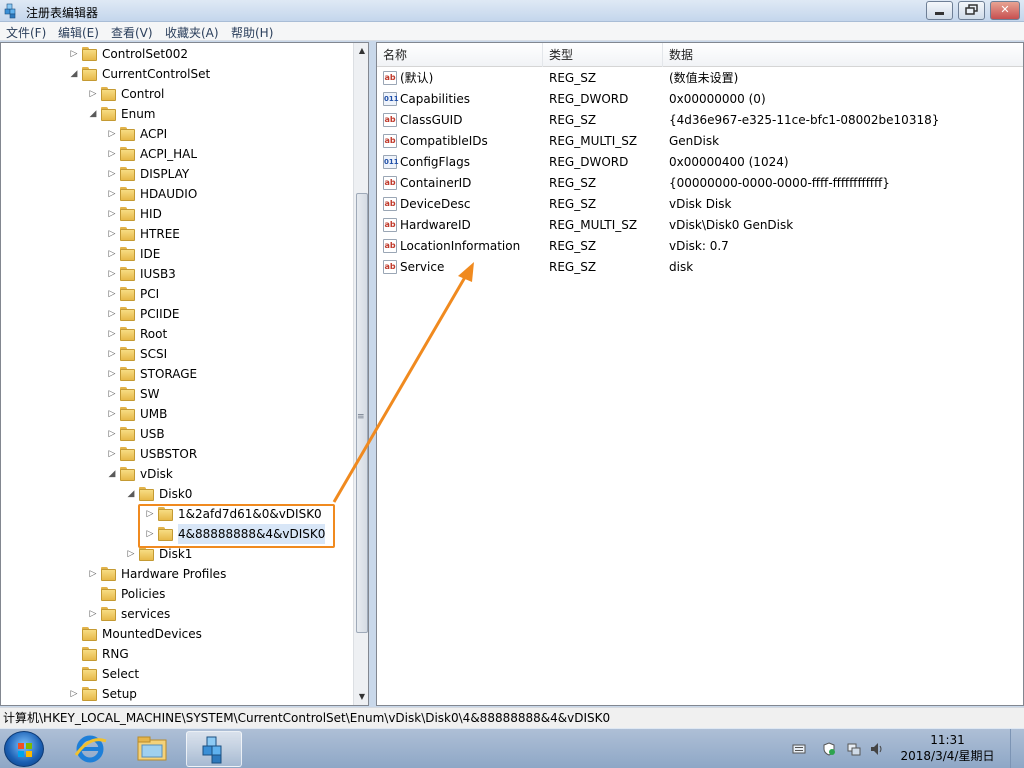 Image resolution: width=1024 pixels, height=768 pixels. Describe the element at coordinates (176, 114) in the screenshot. I see `tree-node: ◢ Enum` at that location.